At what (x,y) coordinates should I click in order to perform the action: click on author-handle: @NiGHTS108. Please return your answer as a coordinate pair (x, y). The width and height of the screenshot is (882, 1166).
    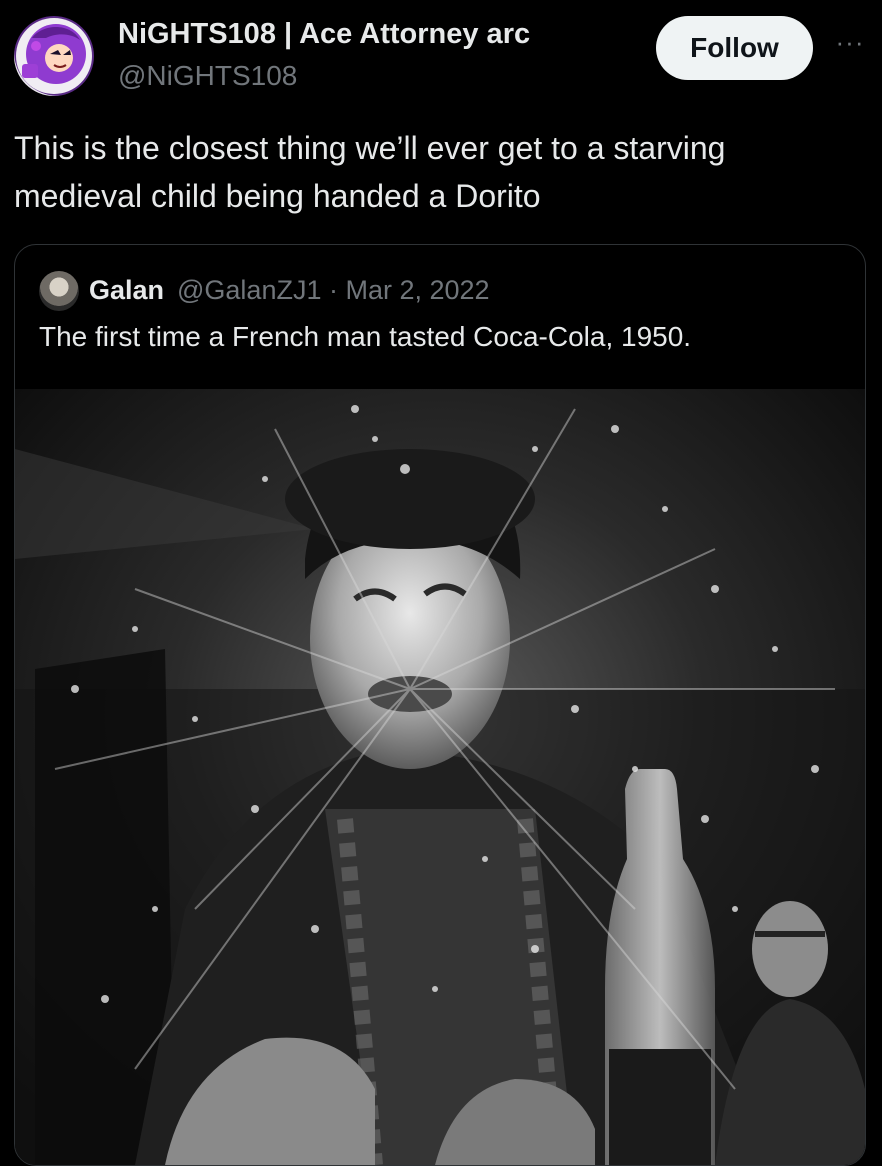
    Looking at the image, I should click on (207, 76).